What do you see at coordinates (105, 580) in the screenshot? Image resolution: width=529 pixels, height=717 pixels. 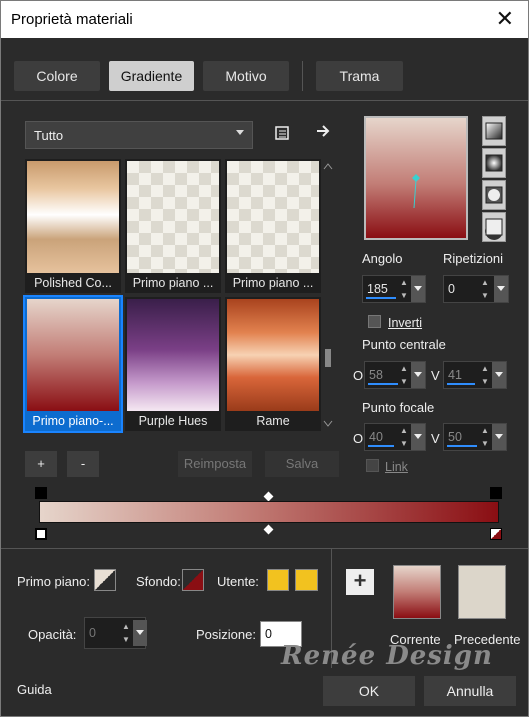 I see `foreground-swatch` at bounding box center [105, 580].